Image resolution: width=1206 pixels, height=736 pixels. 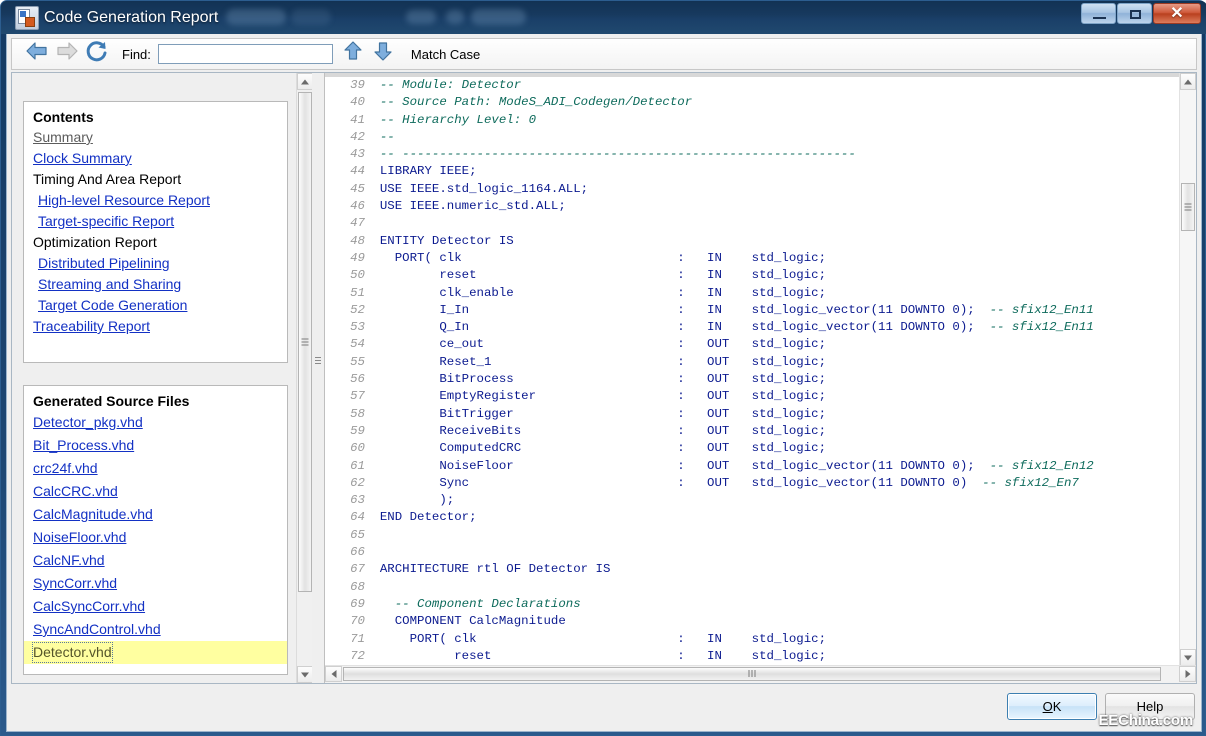 What do you see at coordinates (729, 587) in the screenshot?
I see `code-line-text` at bounding box center [729, 587].